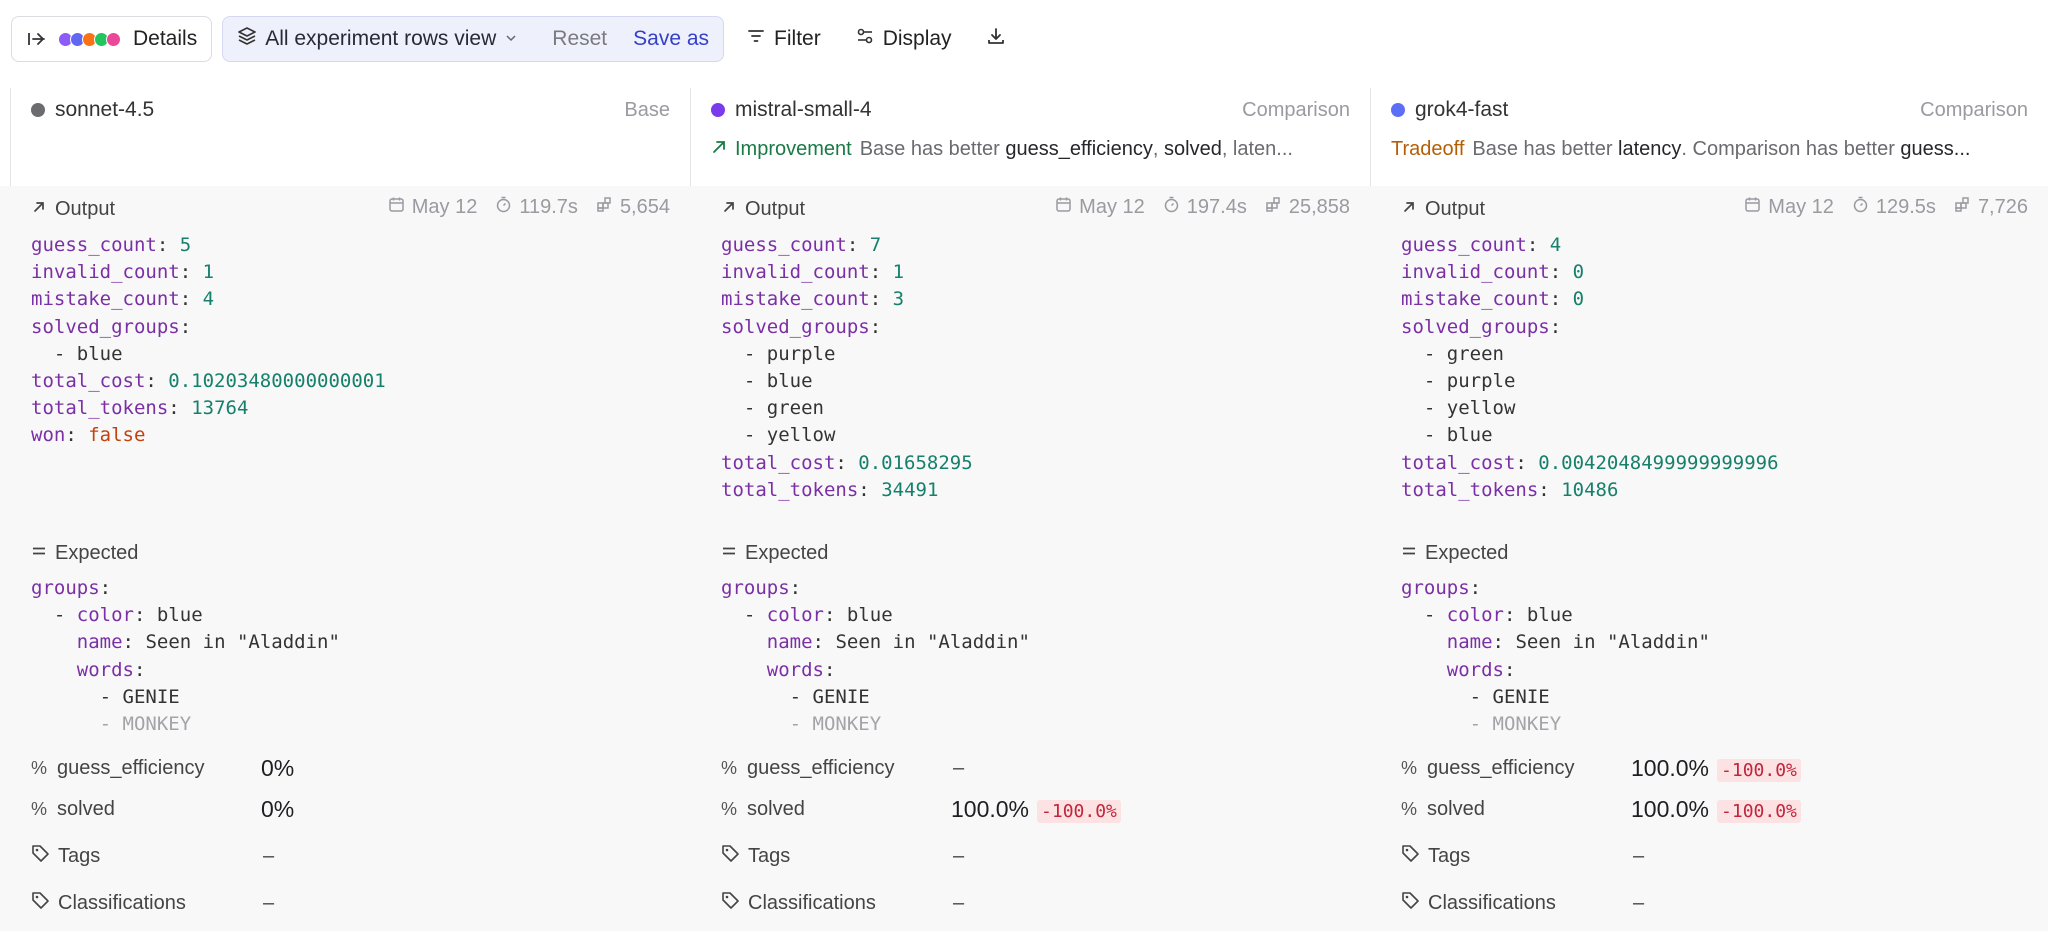 The image size is (2048, 931). I want to click on score-value: 0%, so click(278, 808).